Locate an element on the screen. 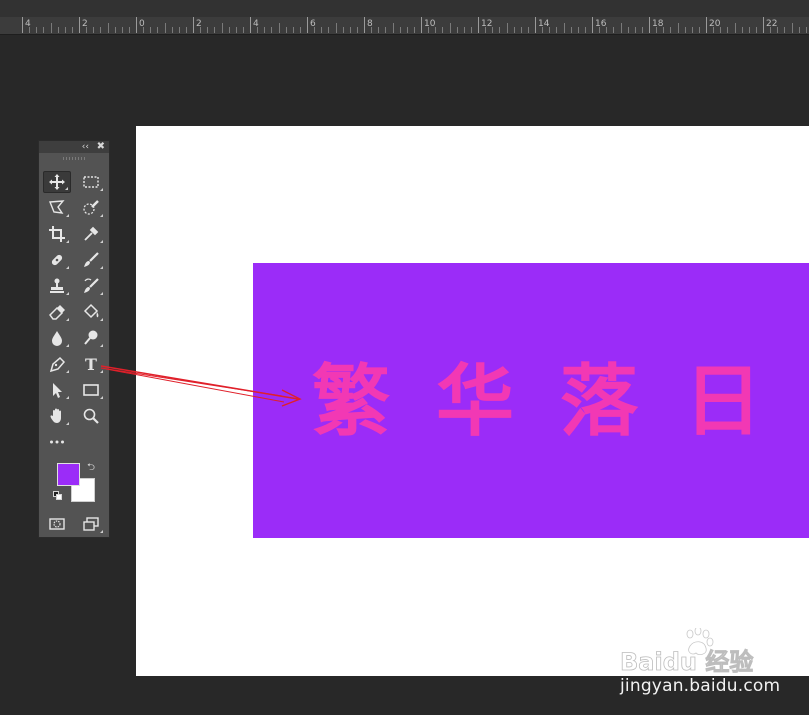  zoom-tool is located at coordinates (91, 416).